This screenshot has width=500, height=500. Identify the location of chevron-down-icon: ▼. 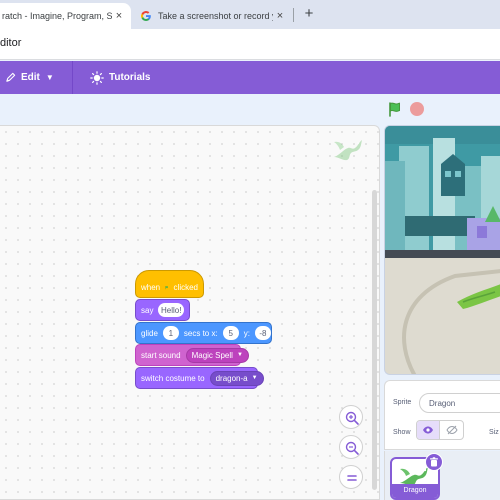
(49, 77).